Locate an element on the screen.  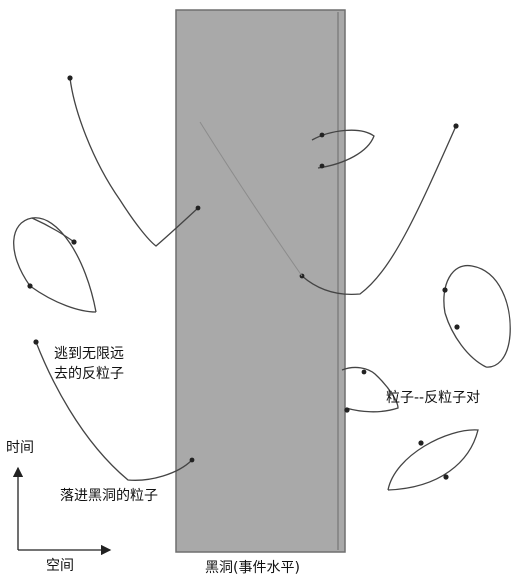
space-axis-label: 空间 is located at coordinates (60, 566).